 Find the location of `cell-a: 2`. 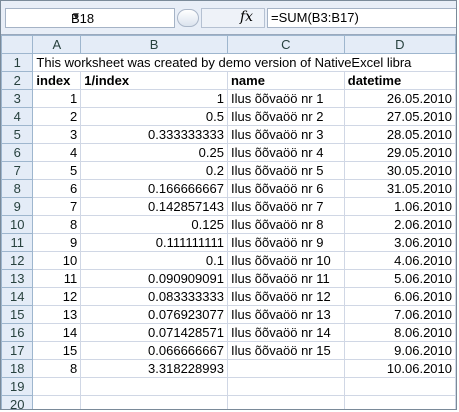

cell-a: 2 is located at coordinates (57, 116).